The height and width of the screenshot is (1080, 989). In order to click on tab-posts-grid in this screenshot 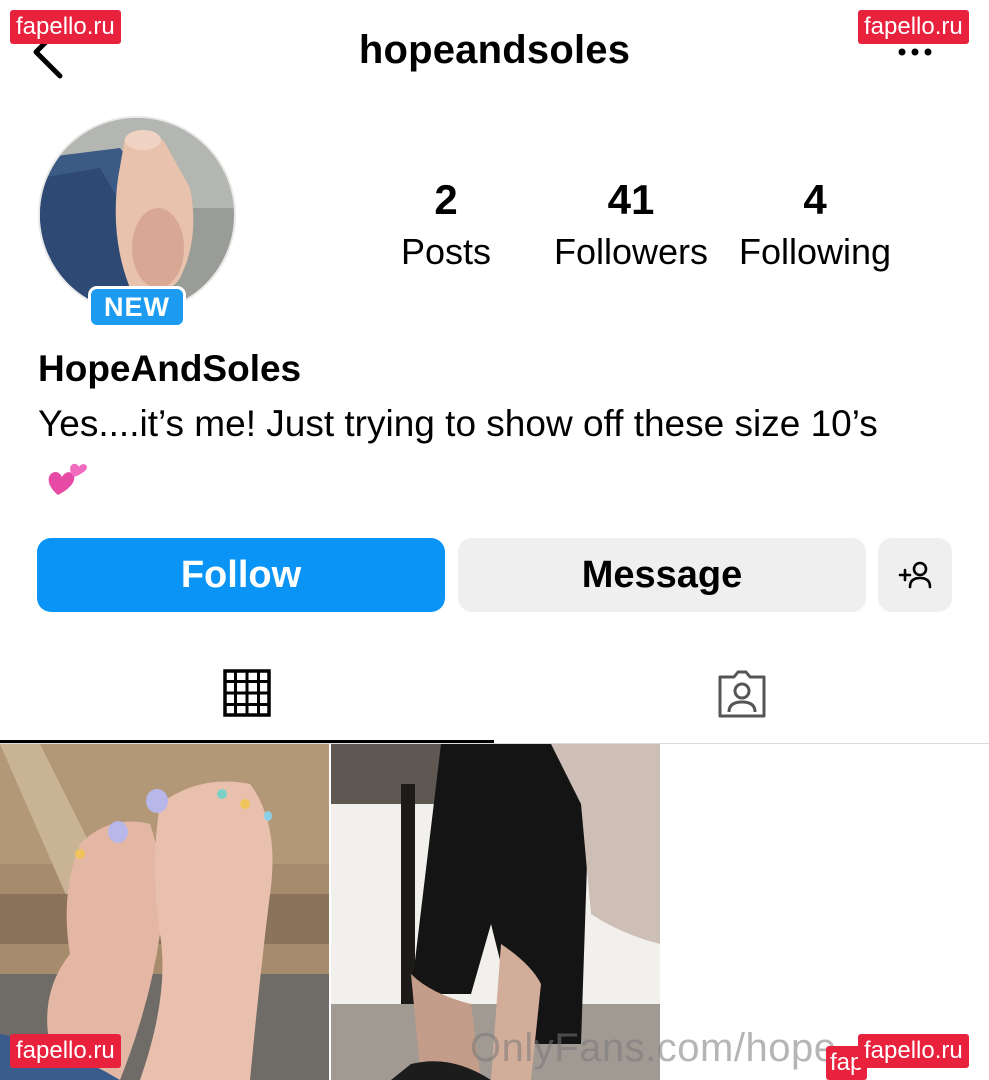, I will do `click(247, 696)`.